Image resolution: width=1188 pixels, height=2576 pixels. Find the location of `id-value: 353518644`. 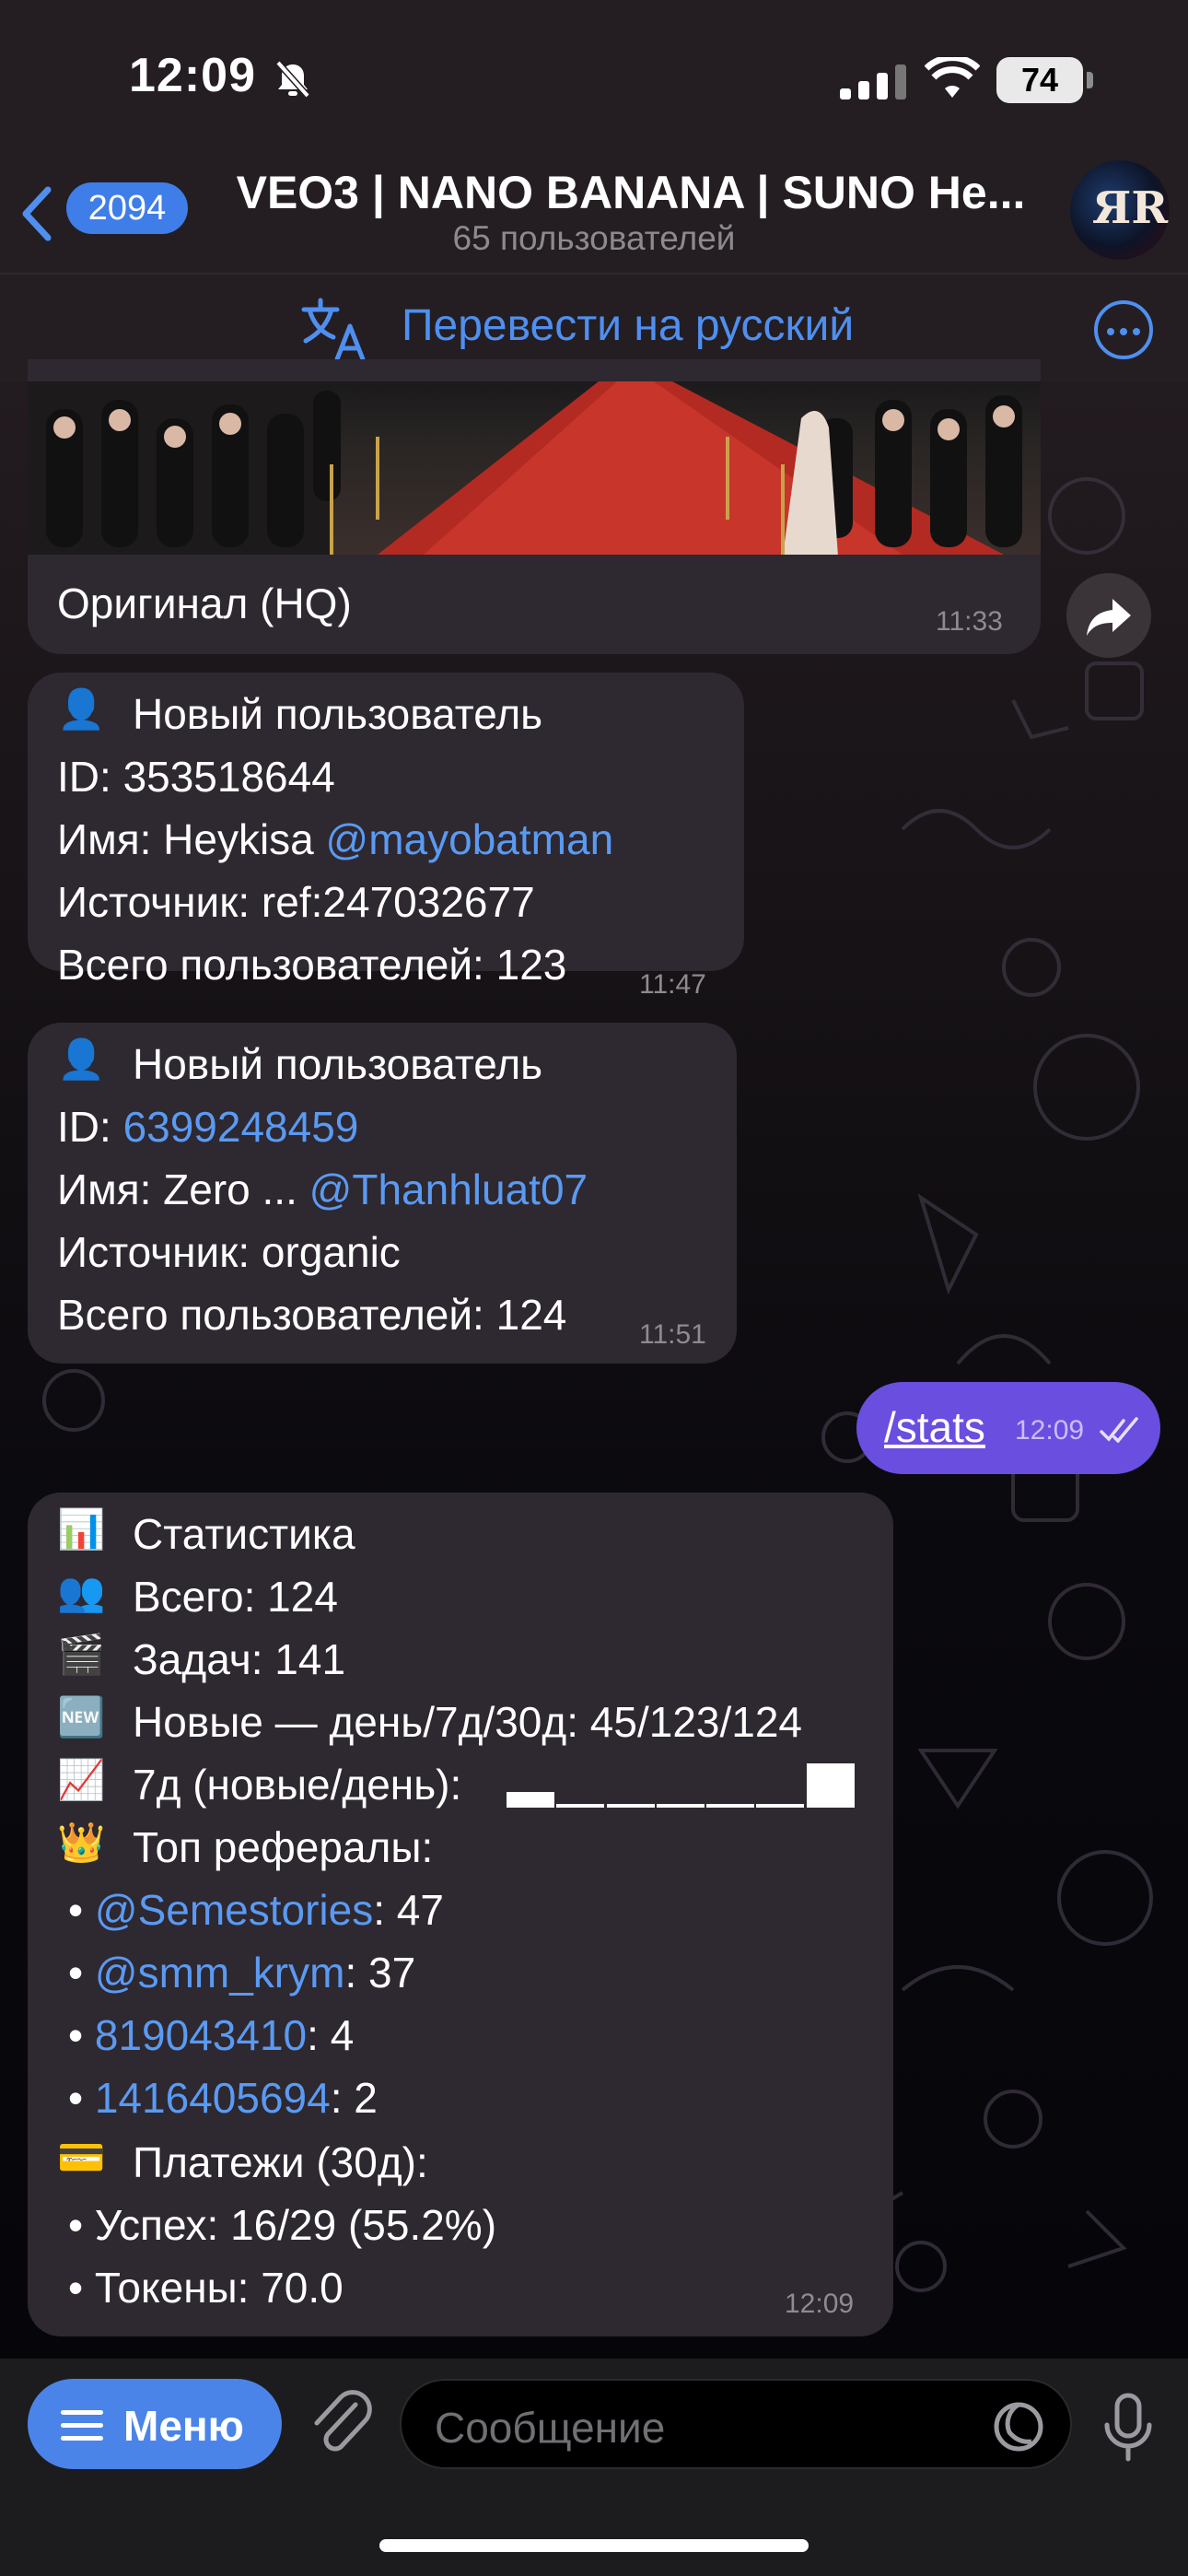

id-value: 353518644 is located at coordinates (228, 777).